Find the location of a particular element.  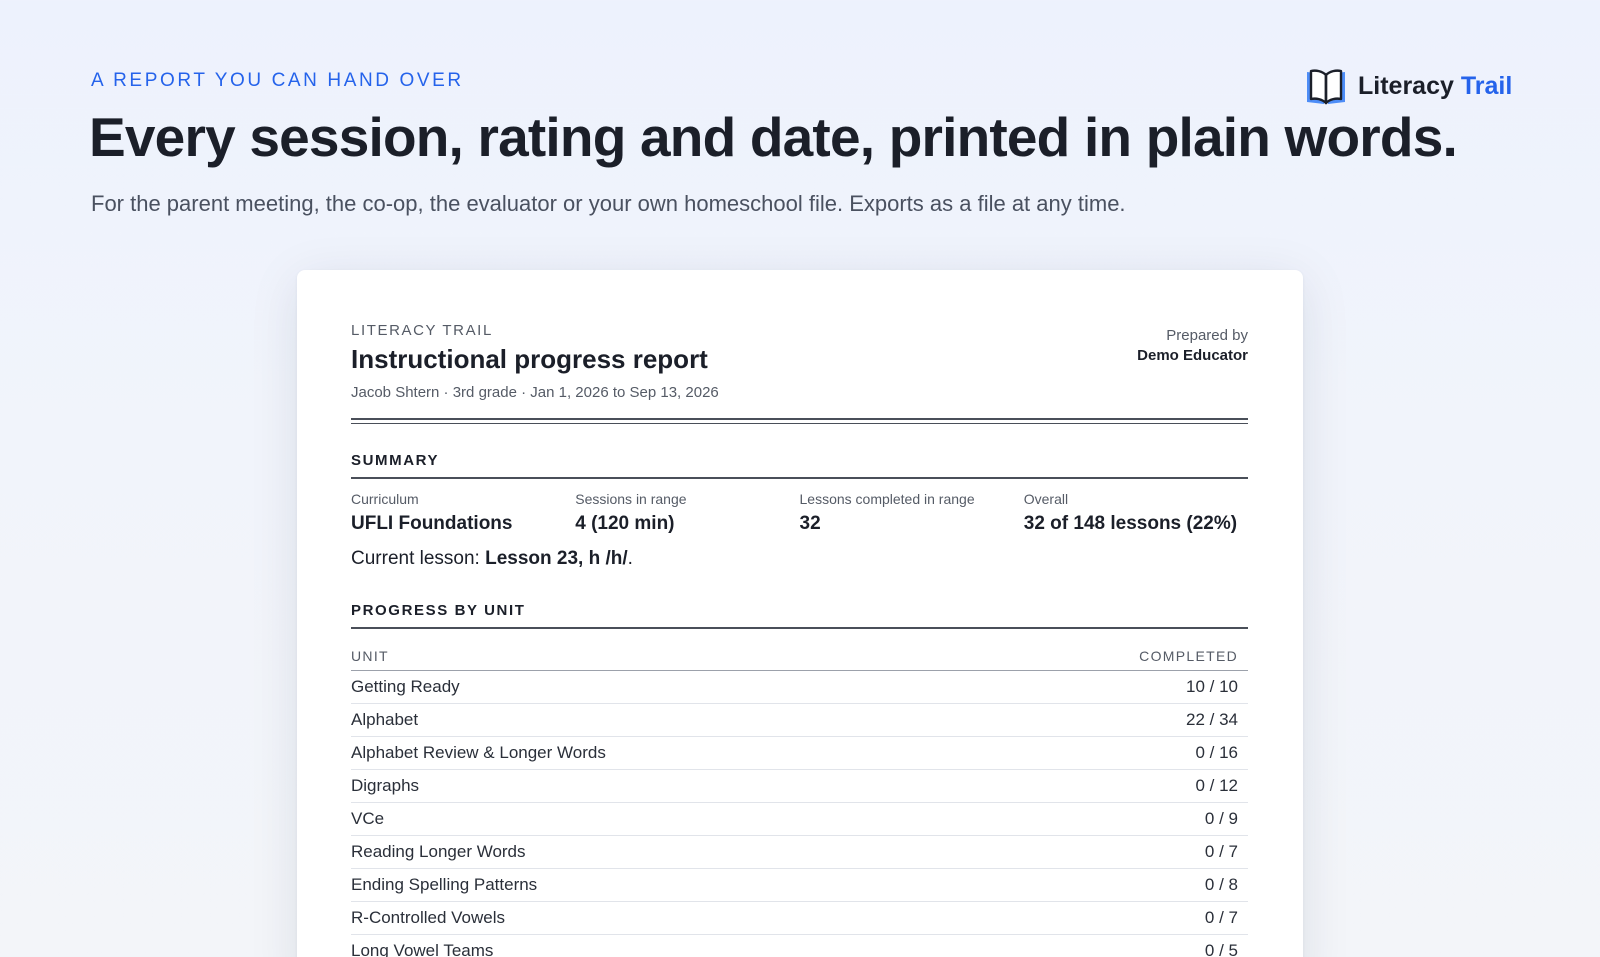

unit-completed: 0 / 8 is located at coordinates (1117, 885).